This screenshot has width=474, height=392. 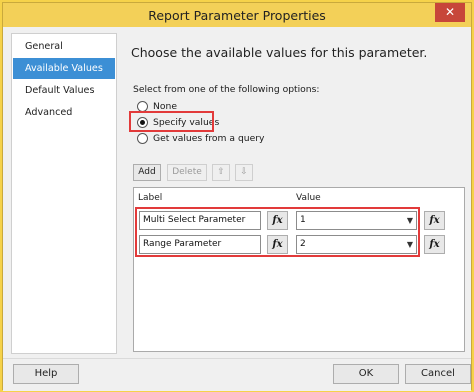 What do you see at coordinates (221, 172) in the screenshot?
I see `move-up-icon: ⇧` at bounding box center [221, 172].